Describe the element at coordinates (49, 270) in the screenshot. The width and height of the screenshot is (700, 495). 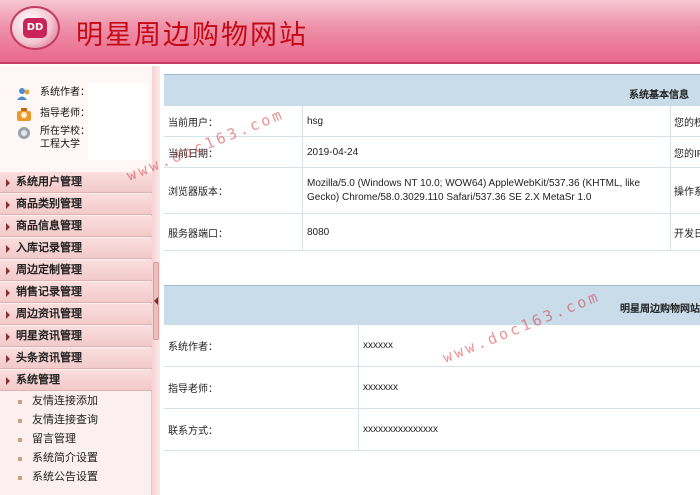
I see `menu-label: 周边定制管理` at that location.